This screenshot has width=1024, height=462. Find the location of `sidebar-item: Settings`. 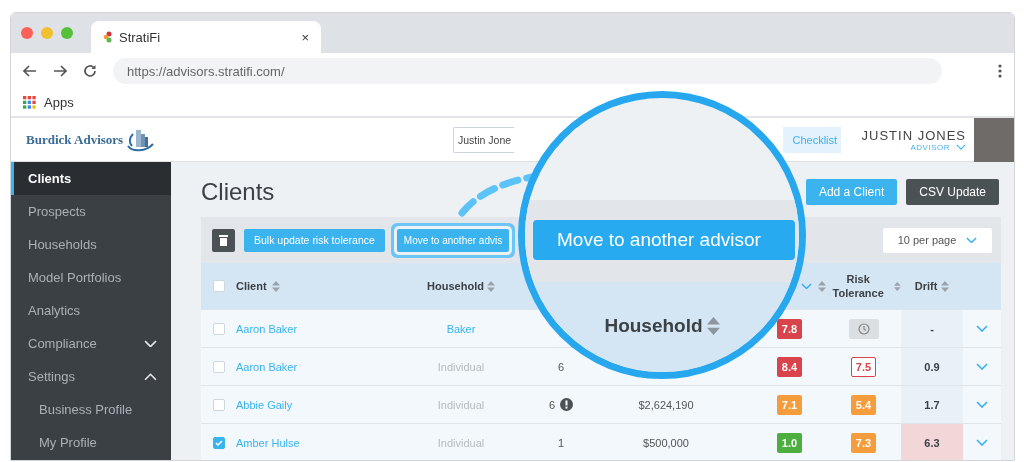

sidebar-item: Settings is located at coordinates (91, 376).